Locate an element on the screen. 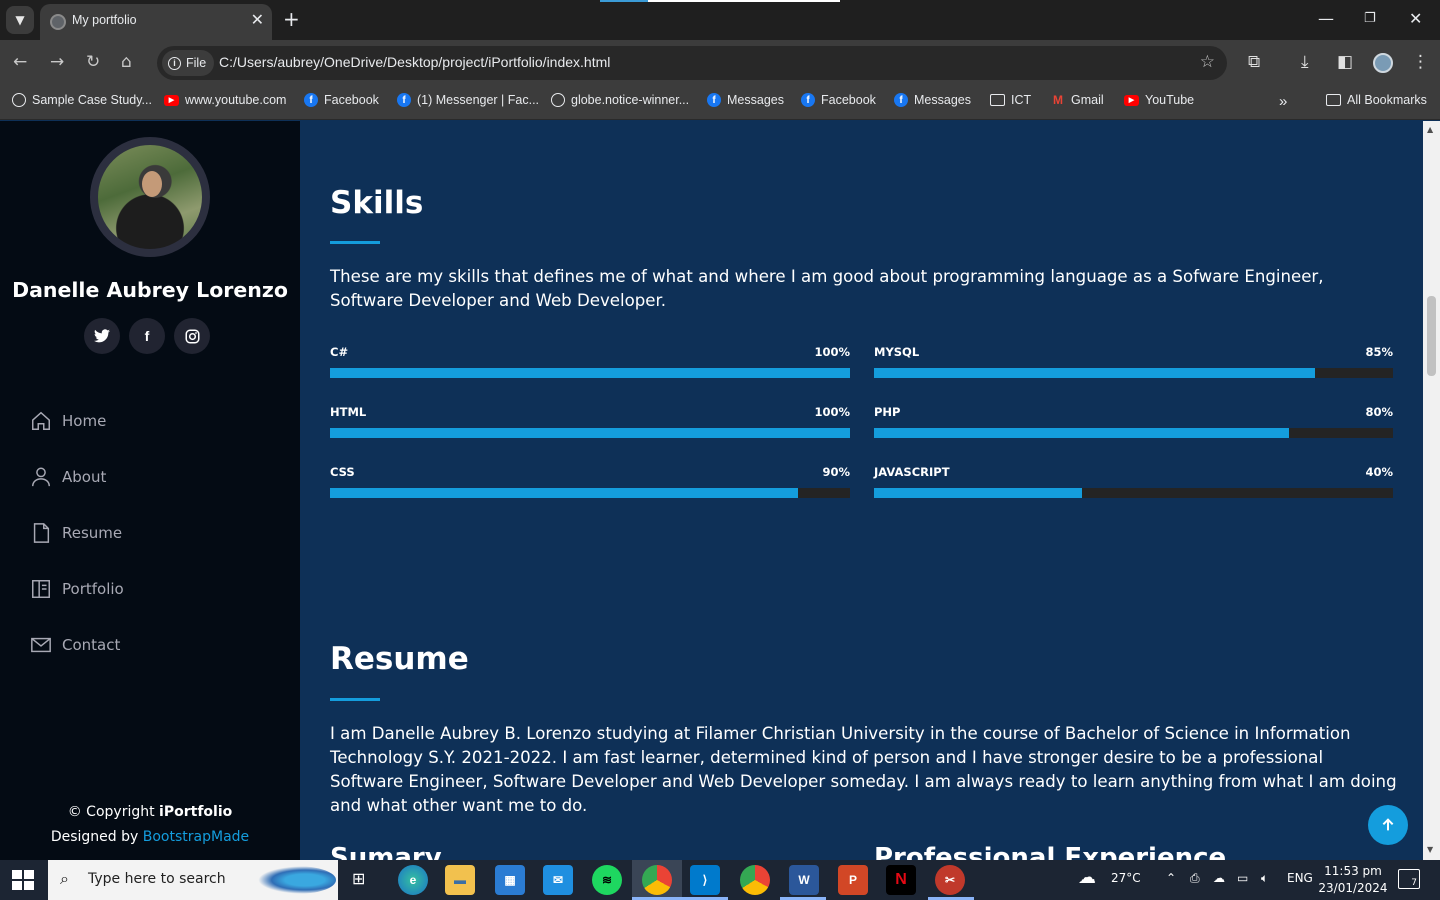  taskbar-search: ⌕ Type here to search is located at coordinates (193, 880).